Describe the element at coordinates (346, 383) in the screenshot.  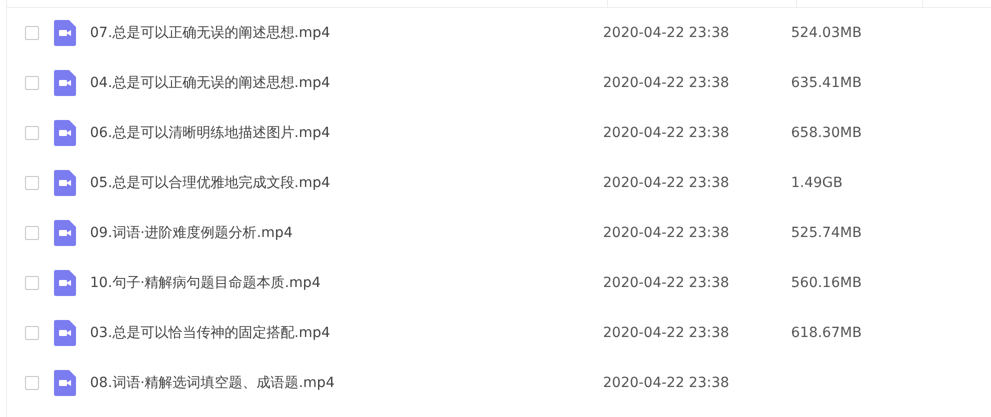
I see `file-name: 08.词语·精解选词填空题、成语题.mp4` at that location.